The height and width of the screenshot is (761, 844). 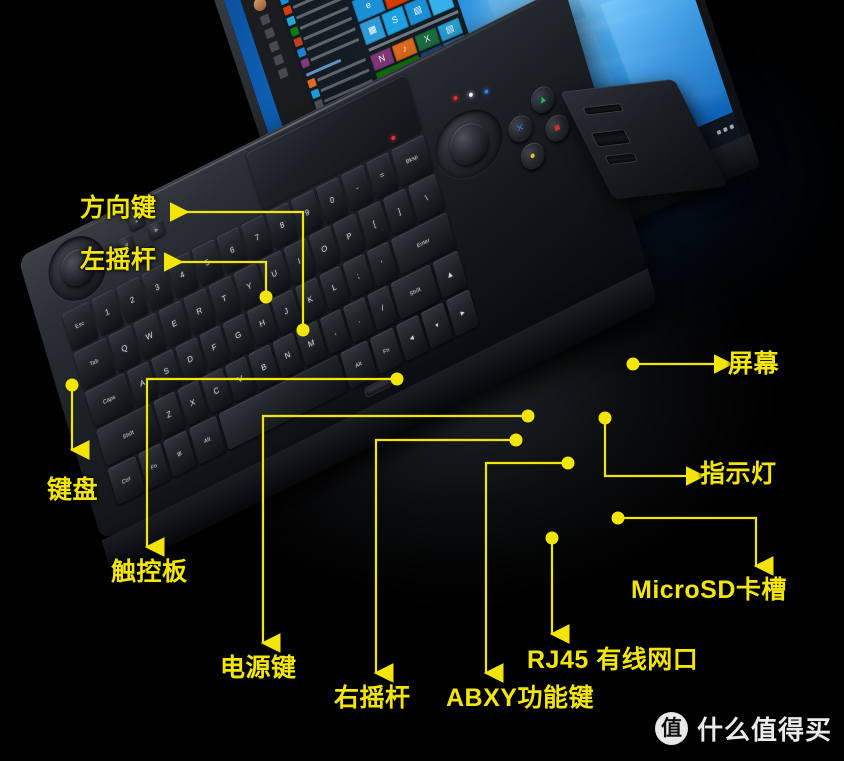 I want to click on label-left-joystick: 左摇杆, so click(x=118, y=260).